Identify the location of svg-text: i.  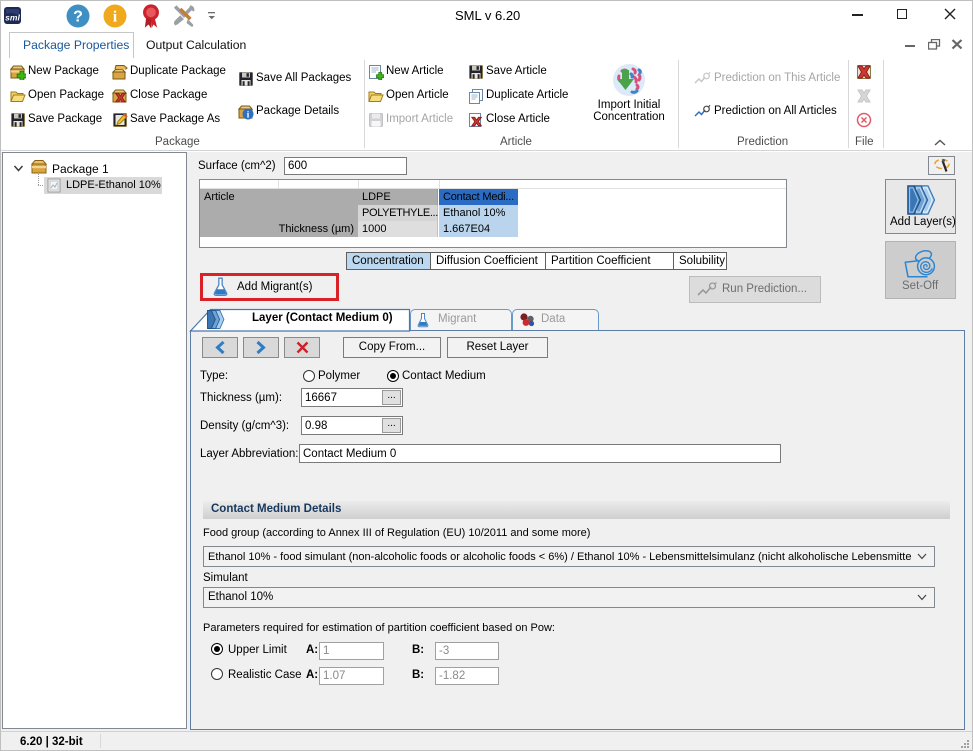
(115, 17).